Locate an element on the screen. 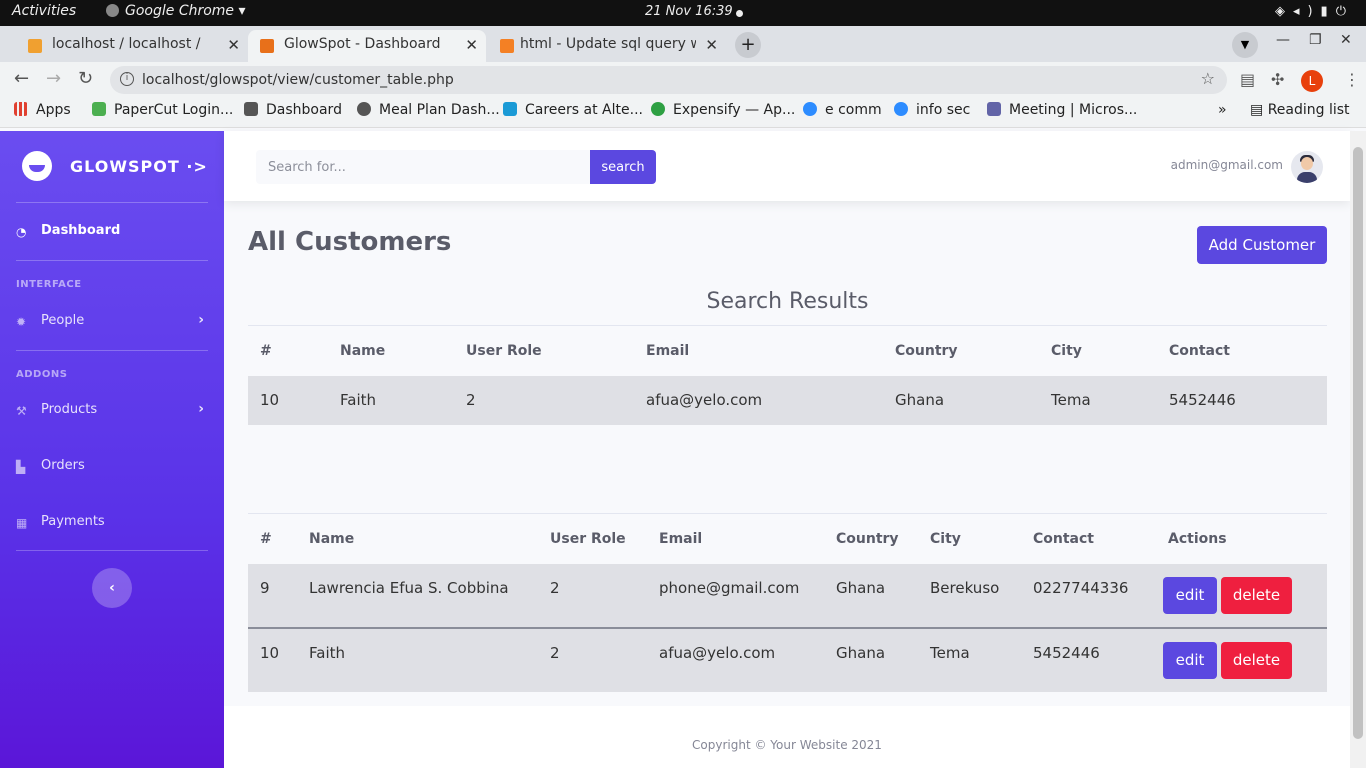 The width and height of the screenshot is (1366, 768). chart-area-icon: ▙ is located at coordinates (21, 467).